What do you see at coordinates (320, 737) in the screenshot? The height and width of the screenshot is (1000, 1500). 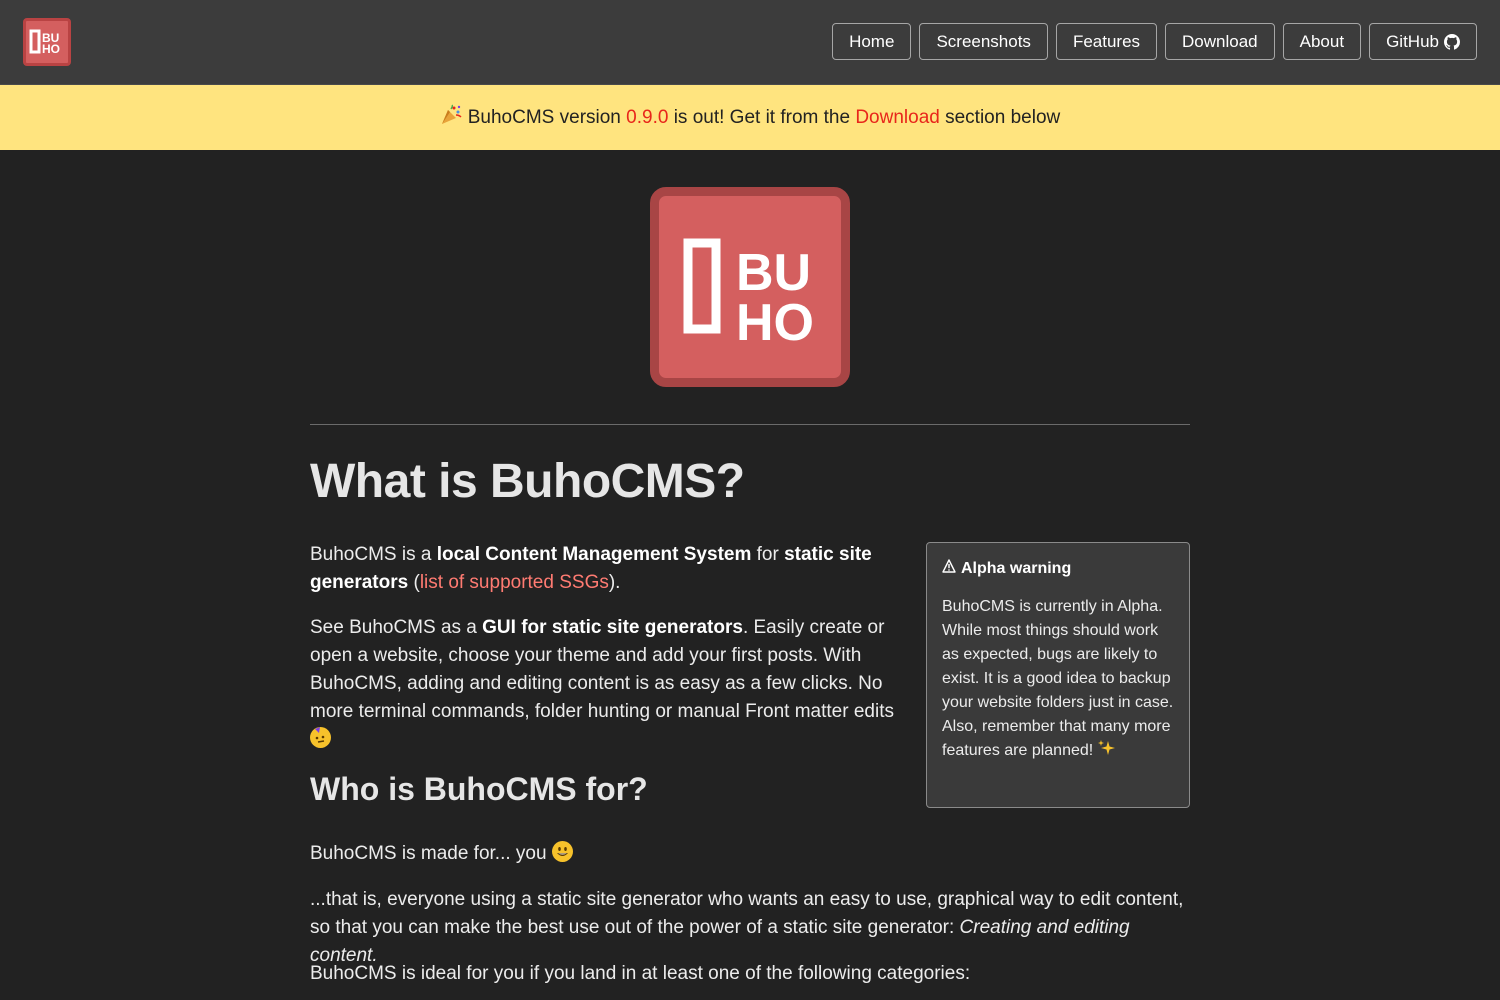 I see `partying-face-icon` at bounding box center [320, 737].